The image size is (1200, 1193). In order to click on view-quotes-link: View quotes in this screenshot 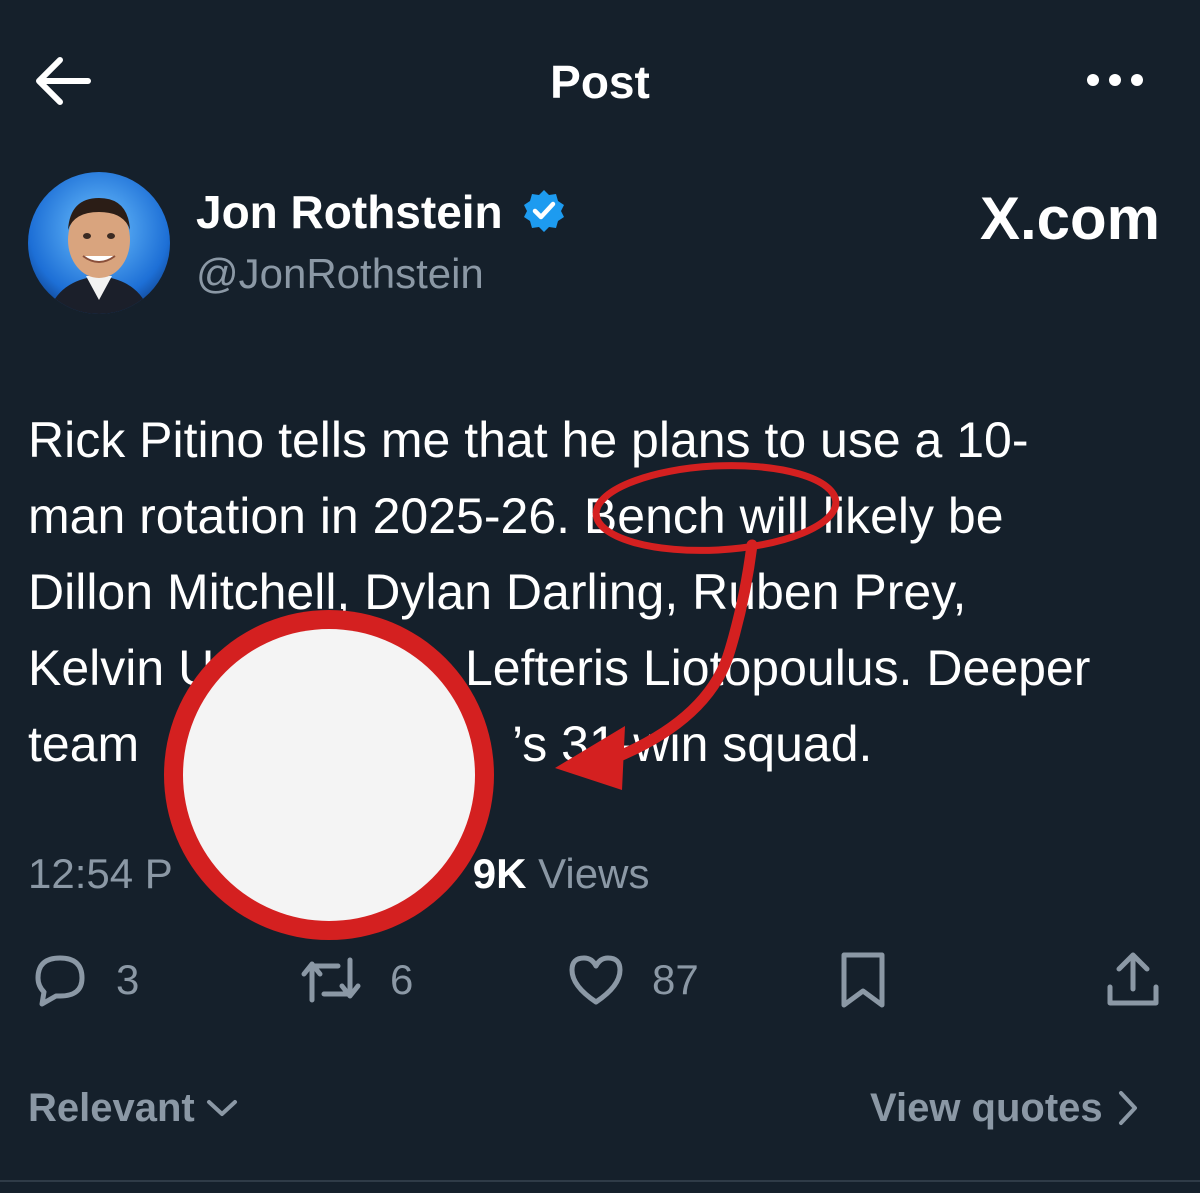, I will do `click(1004, 1108)`.